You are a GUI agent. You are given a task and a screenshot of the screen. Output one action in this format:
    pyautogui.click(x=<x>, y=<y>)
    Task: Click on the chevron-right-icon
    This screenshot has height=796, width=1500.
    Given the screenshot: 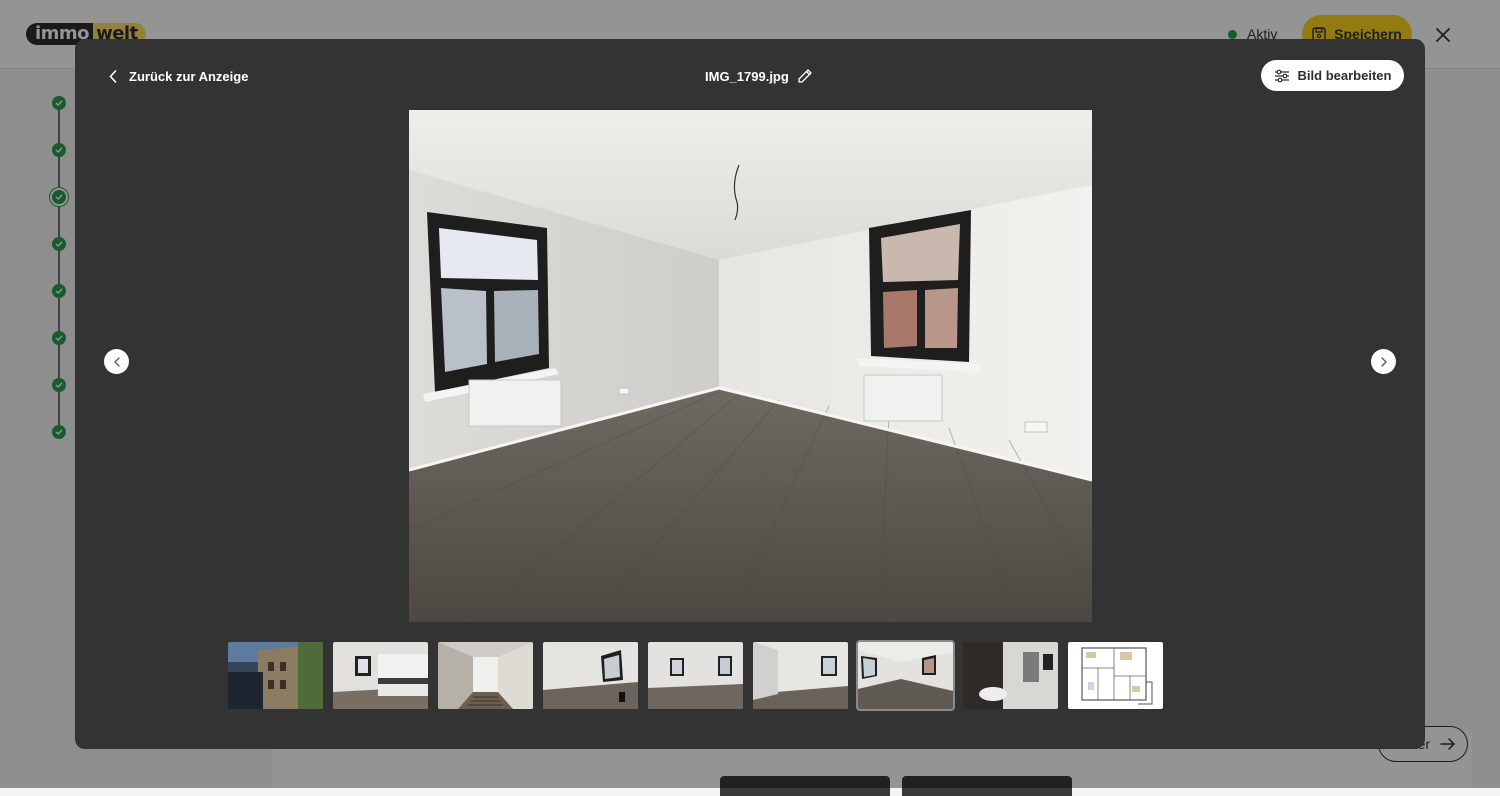 What is the action you would take?
    pyautogui.click(x=1383, y=361)
    